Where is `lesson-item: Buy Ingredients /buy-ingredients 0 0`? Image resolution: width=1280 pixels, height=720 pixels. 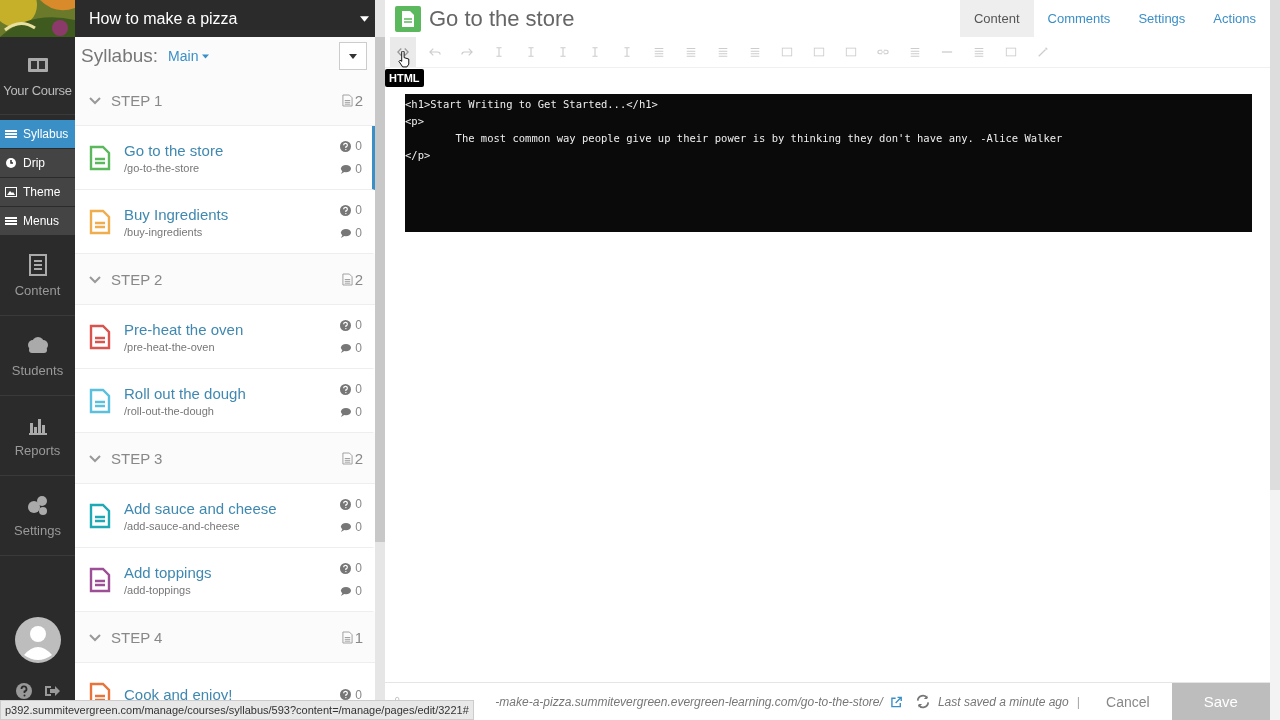
lesson-item: Buy Ingredients /buy-ingredients 0 0 is located at coordinates (225, 222).